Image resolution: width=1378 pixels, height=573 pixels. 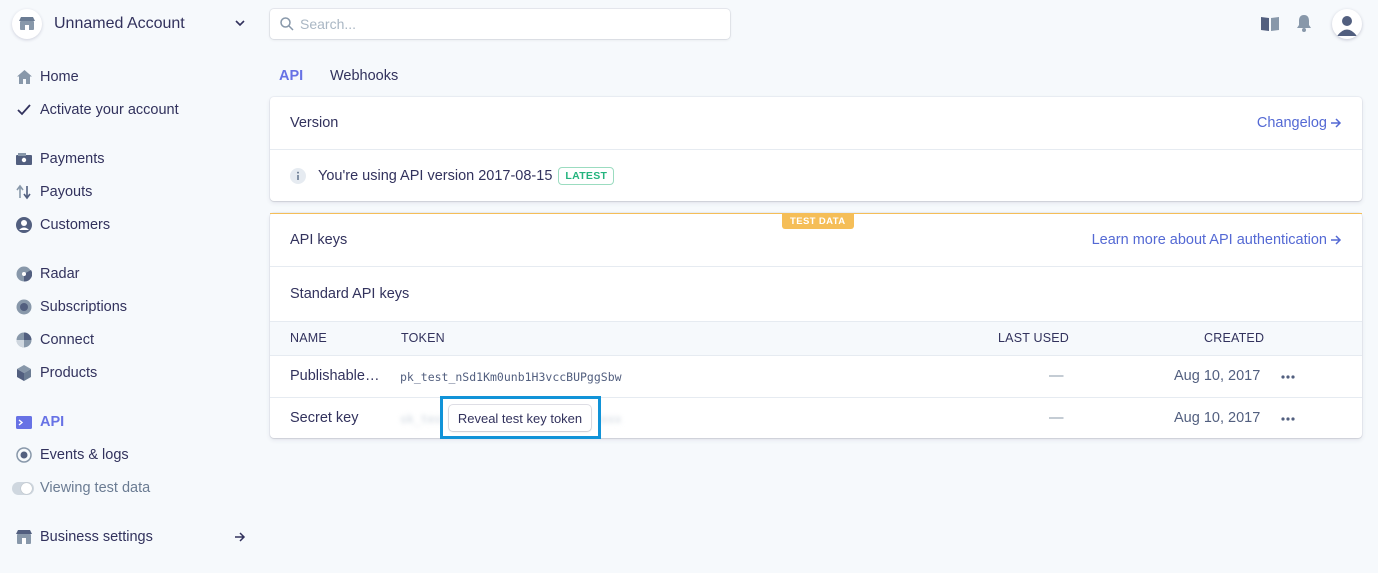 I want to click on sidebar-item-activate: Activate your account, so click(x=97, y=110).